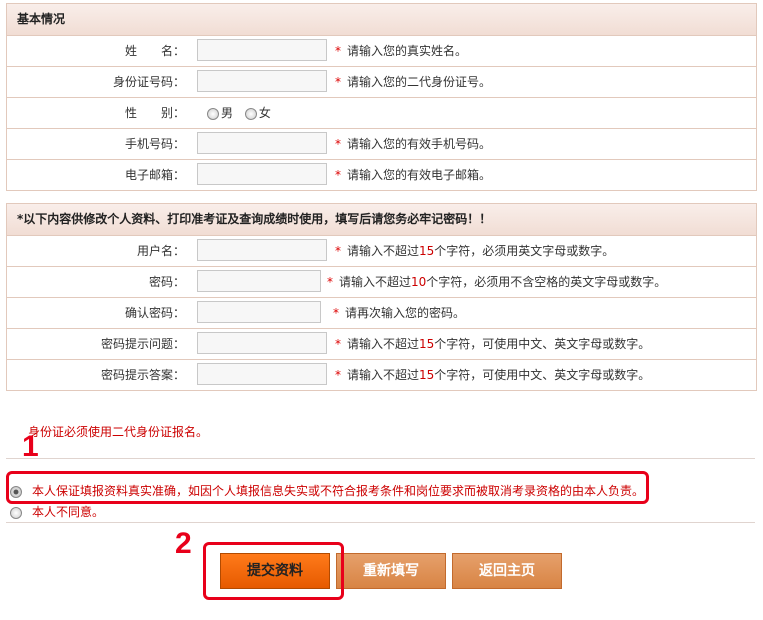 The width and height of the screenshot is (763, 620). What do you see at coordinates (407, 51) in the screenshot?
I see `name-hint: 请输入您的真实姓名。` at bounding box center [407, 51].